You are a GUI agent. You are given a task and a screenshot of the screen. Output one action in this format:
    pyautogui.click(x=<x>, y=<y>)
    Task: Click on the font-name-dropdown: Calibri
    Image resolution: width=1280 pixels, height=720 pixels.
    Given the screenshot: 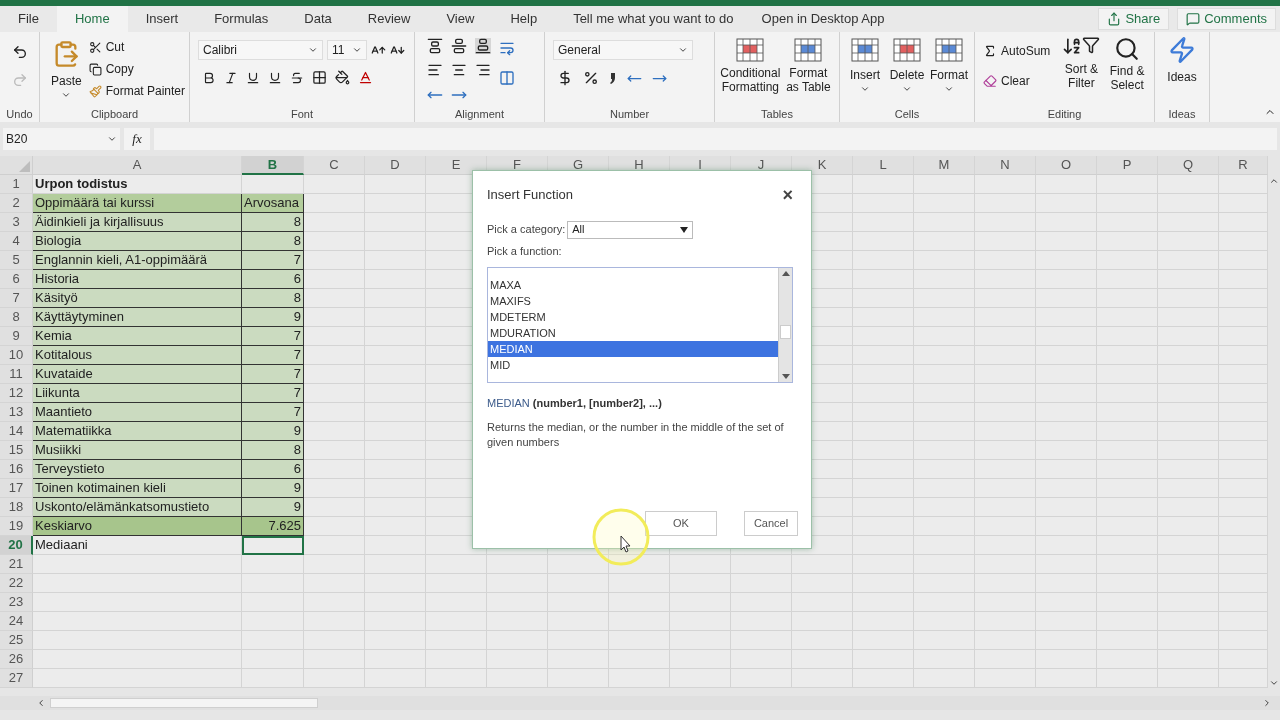 What is the action you would take?
    pyautogui.click(x=260, y=50)
    